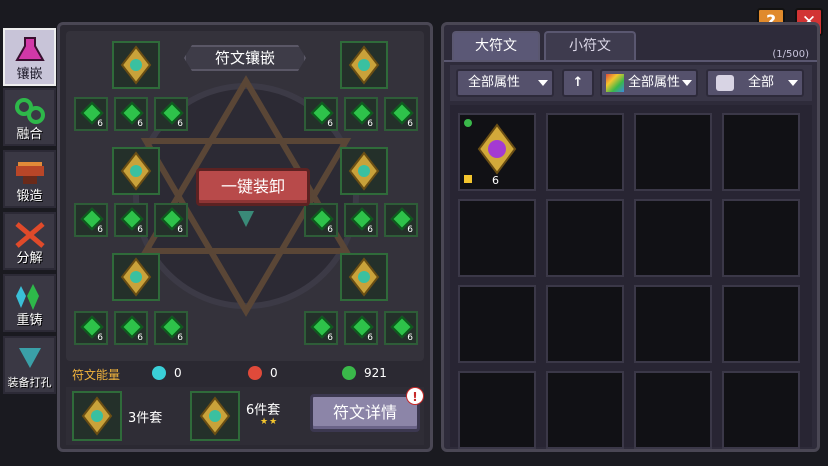 The width and height of the screenshot is (828, 466). Describe the element at coordinates (27, 297) in the screenshot. I see `crystal-icon` at that location.